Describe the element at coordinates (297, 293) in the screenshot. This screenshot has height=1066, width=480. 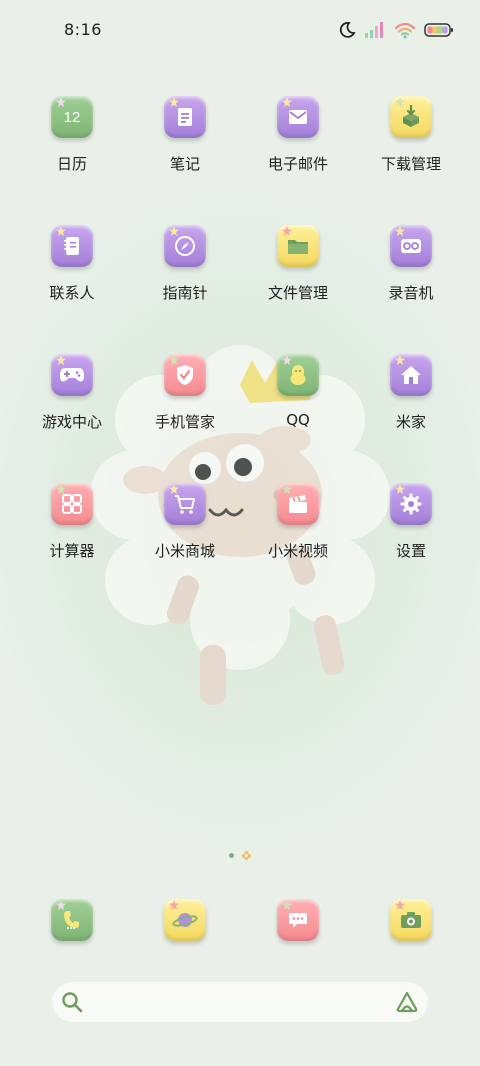
I see `app-label: 文件管理` at that location.